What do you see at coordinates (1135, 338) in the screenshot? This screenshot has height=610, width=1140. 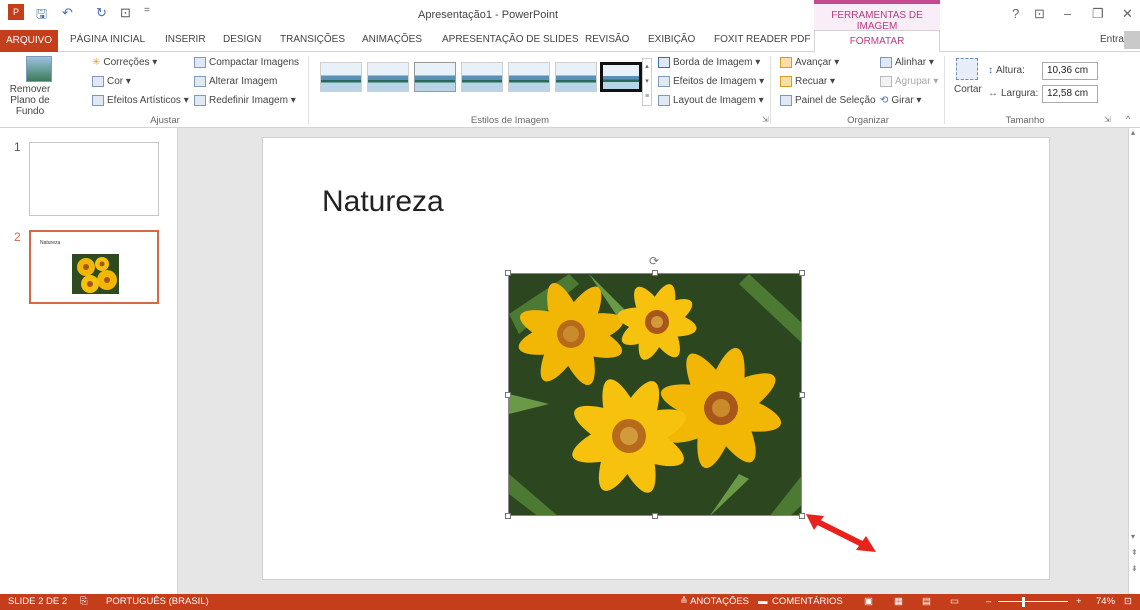 I see `scroll-track` at bounding box center [1135, 338].